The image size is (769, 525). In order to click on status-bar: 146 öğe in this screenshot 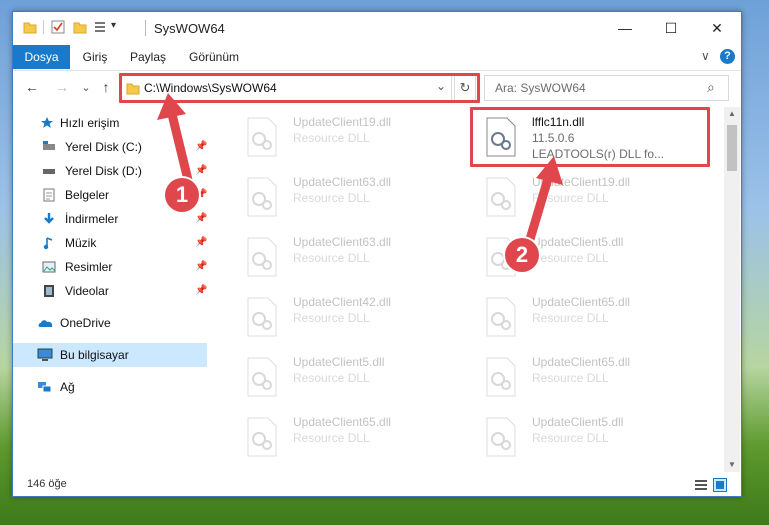, I will do `click(377, 485)`.